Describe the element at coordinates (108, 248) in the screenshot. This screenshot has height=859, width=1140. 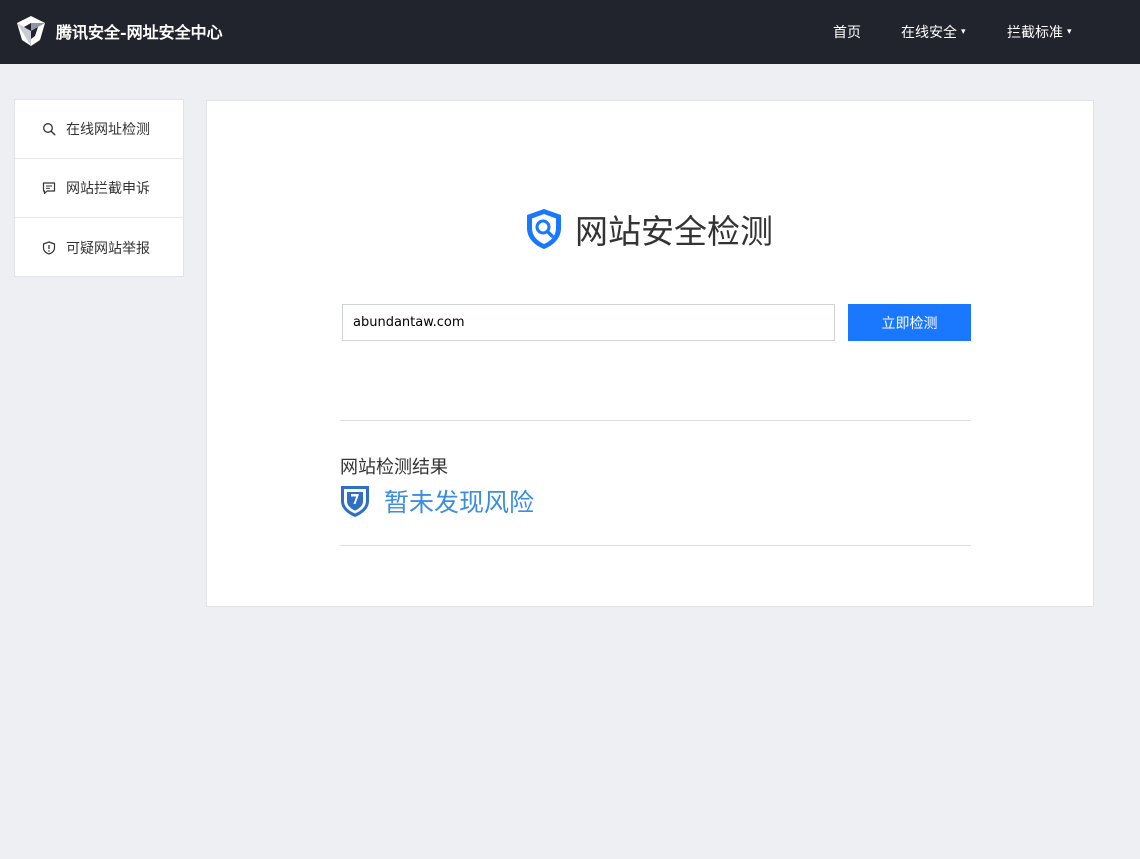
I see `sidebar-item-label: 可疑网站举报` at that location.